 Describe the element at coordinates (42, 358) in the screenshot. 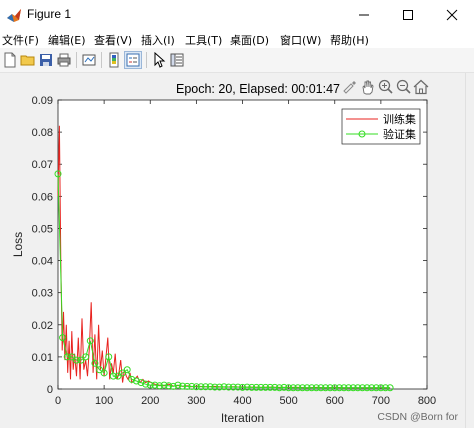

I see `y-tick-label: 0.01` at that location.